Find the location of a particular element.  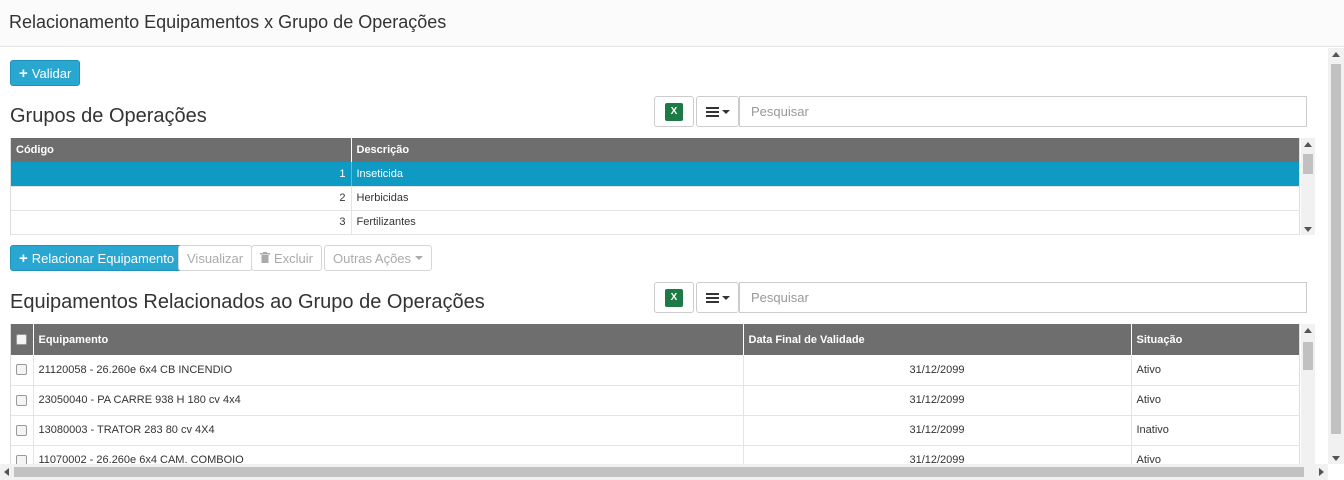

cell-equipamento: 21120058 - 26.260e 6x4 CB INCENDIO is located at coordinates (388, 370).